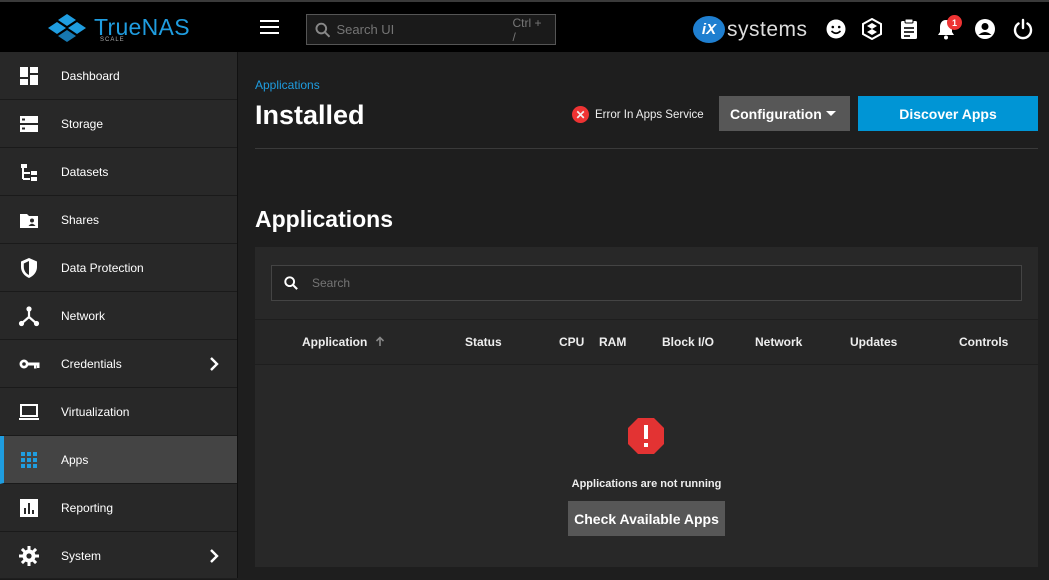 The image size is (1049, 580). What do you see at coordinates (646, 148) in the screenshot?
I see `header-divider` at bounding box center [646, 148].